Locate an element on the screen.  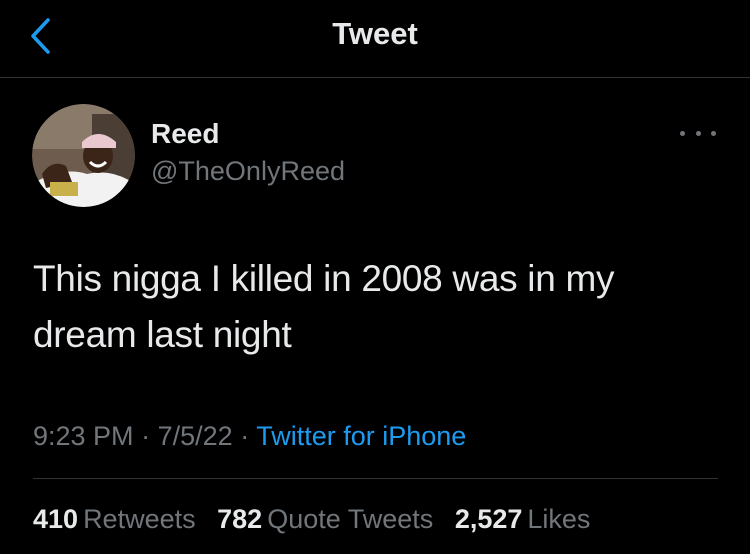
author-display-name: Reed is located at coordinates (185, 134).